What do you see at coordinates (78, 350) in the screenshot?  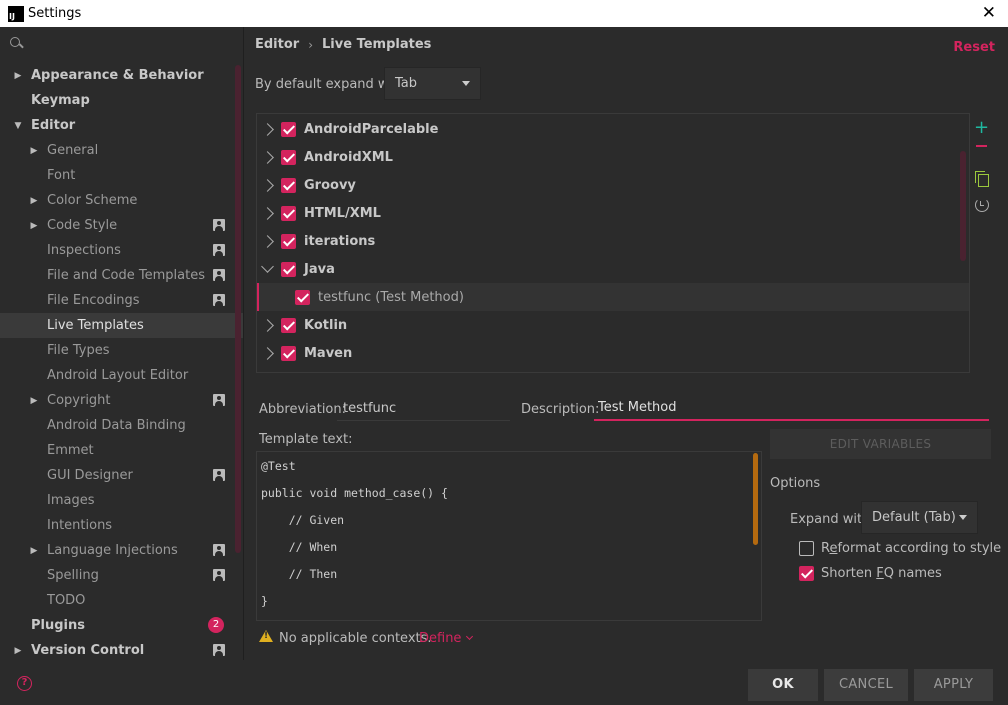 I see `sidebar-item-label: File Types` at bounding box center [78, 350].